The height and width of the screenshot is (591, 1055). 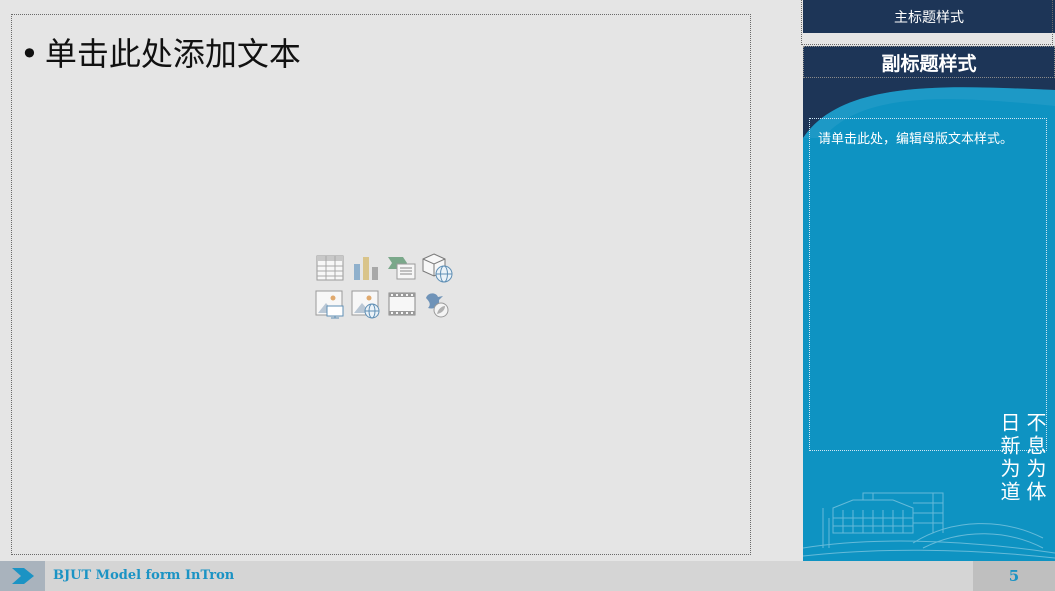 What do you see at coordinates (330, 304) in the screenshot?
I see `picture-icon` at bounding box center [330, 304].